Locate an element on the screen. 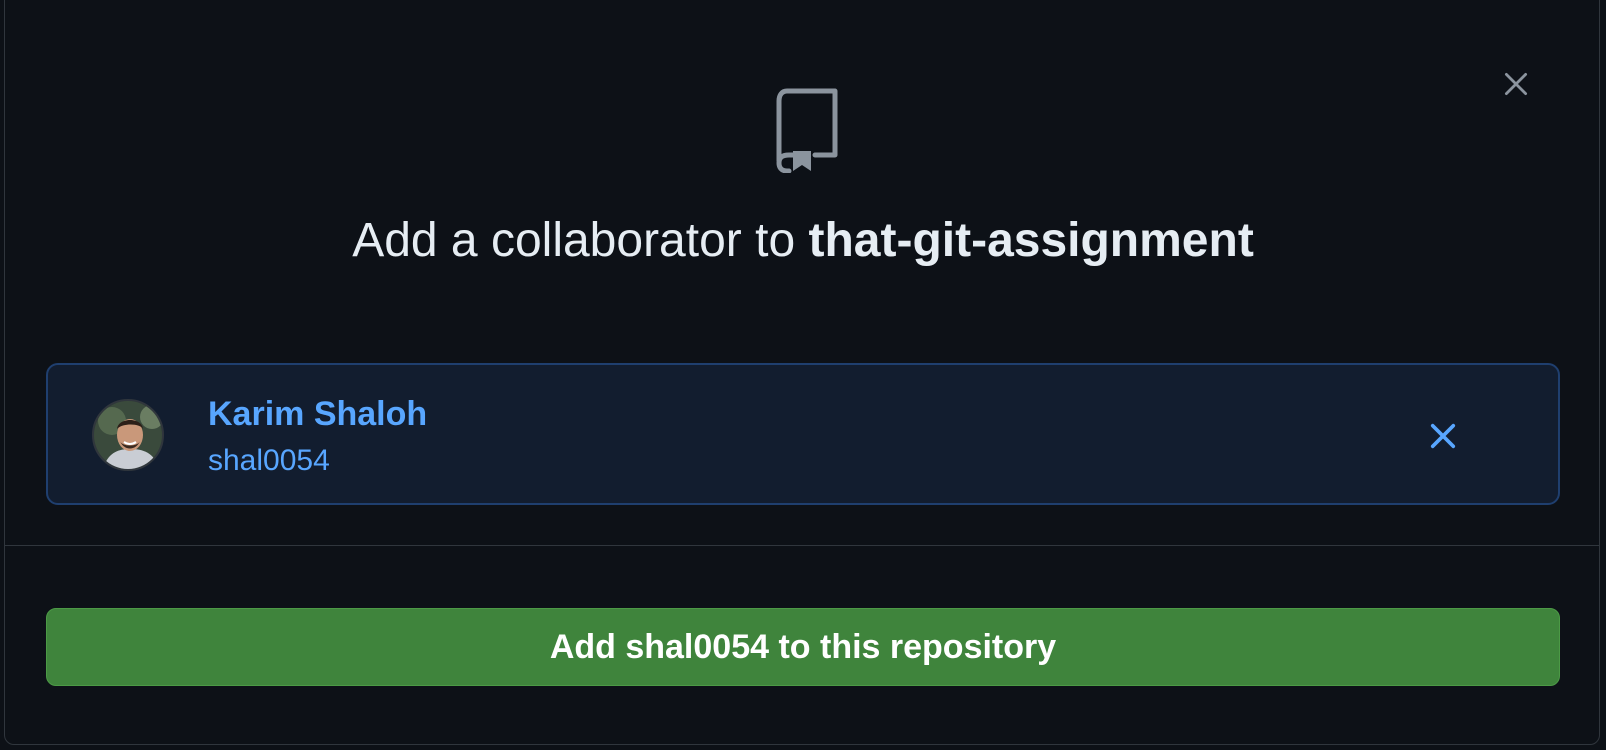 The image size is (1606, 750). title-prefix: Add a collaborator to is located at coordinates (580, 240).